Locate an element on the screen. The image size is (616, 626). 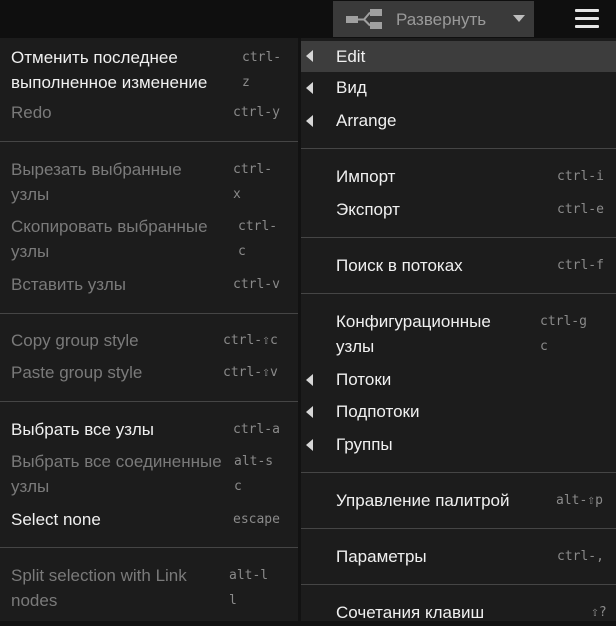
menu-item-arrange: Arrange is located at coordinates (458, 121).